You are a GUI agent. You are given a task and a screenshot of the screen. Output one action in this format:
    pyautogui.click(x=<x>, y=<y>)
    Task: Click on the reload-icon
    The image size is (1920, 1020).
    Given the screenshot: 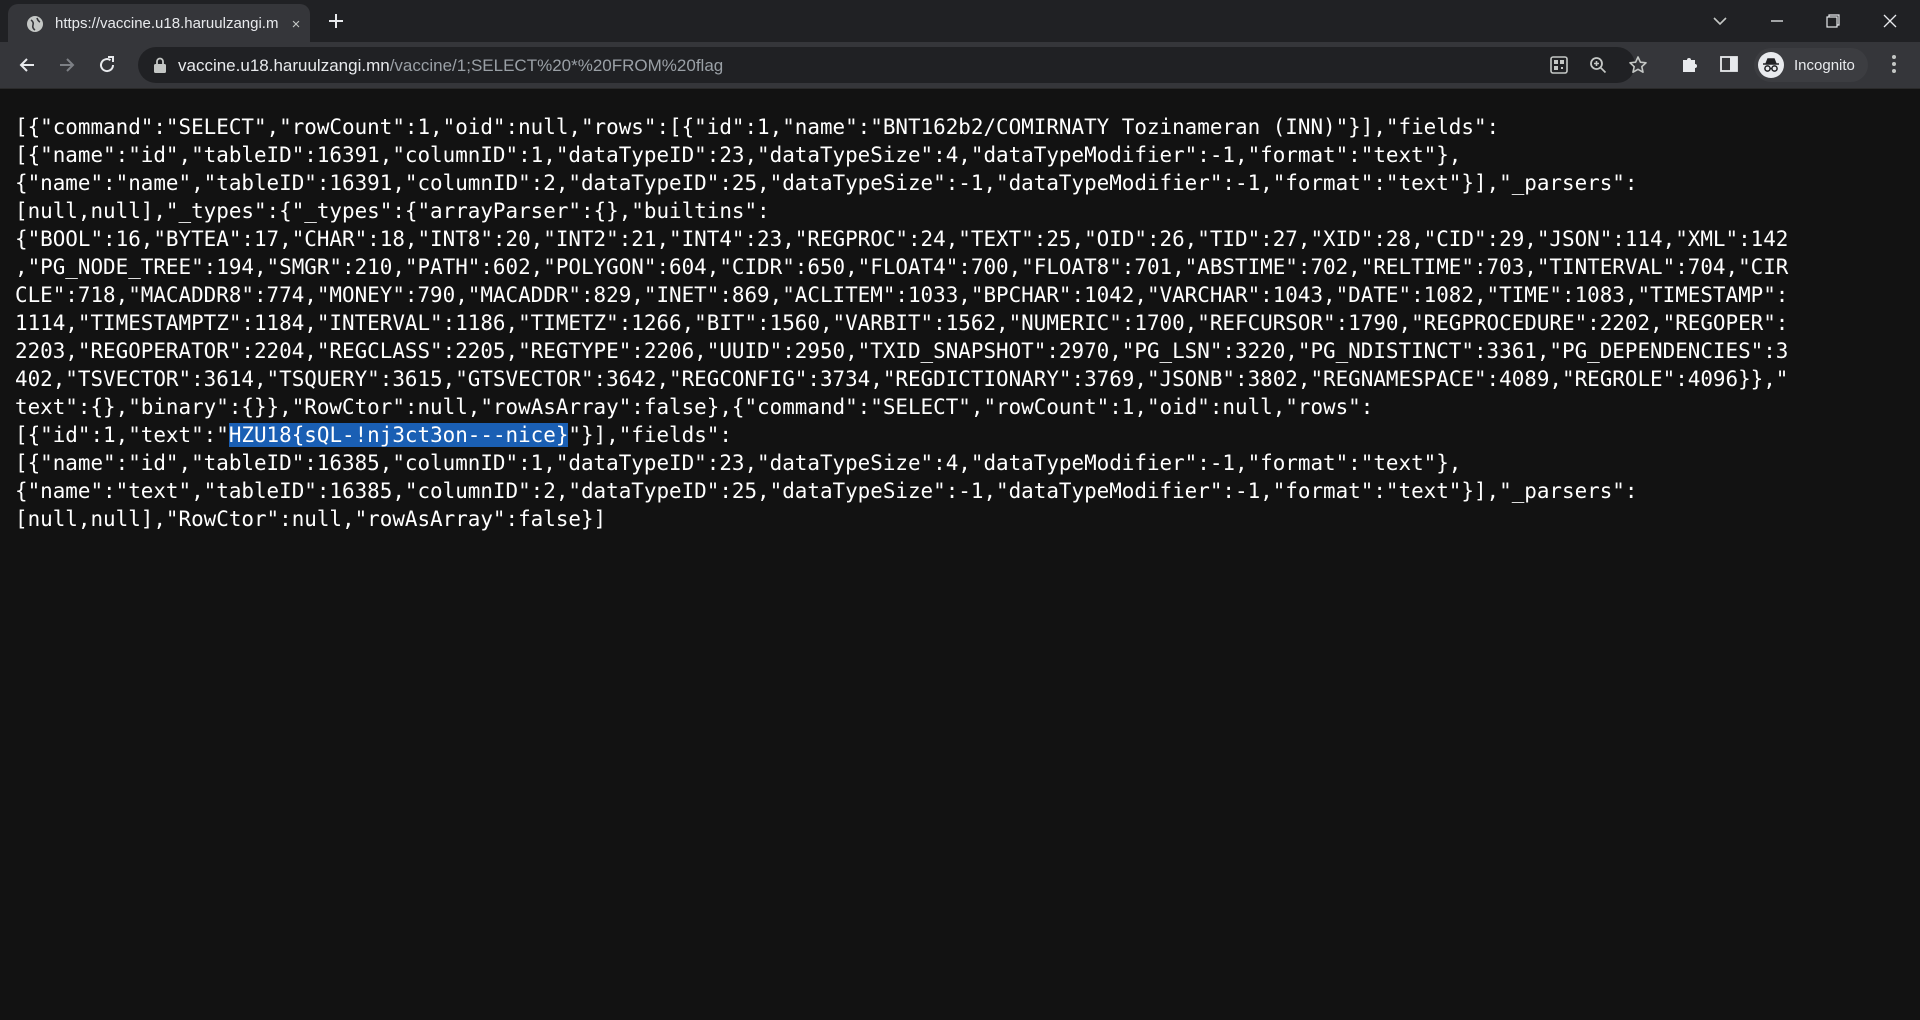 What is the action you would take?
    pyautogui.click(x=107, y=64)
    